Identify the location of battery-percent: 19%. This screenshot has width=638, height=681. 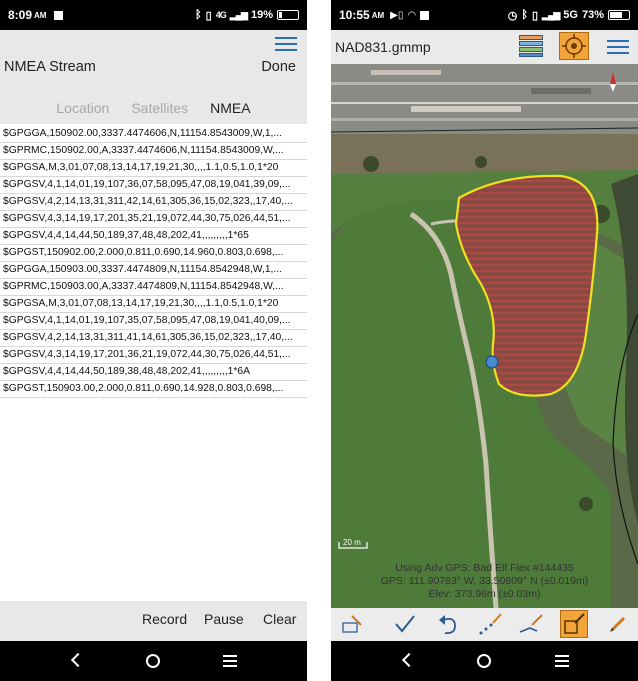
(261, 15).